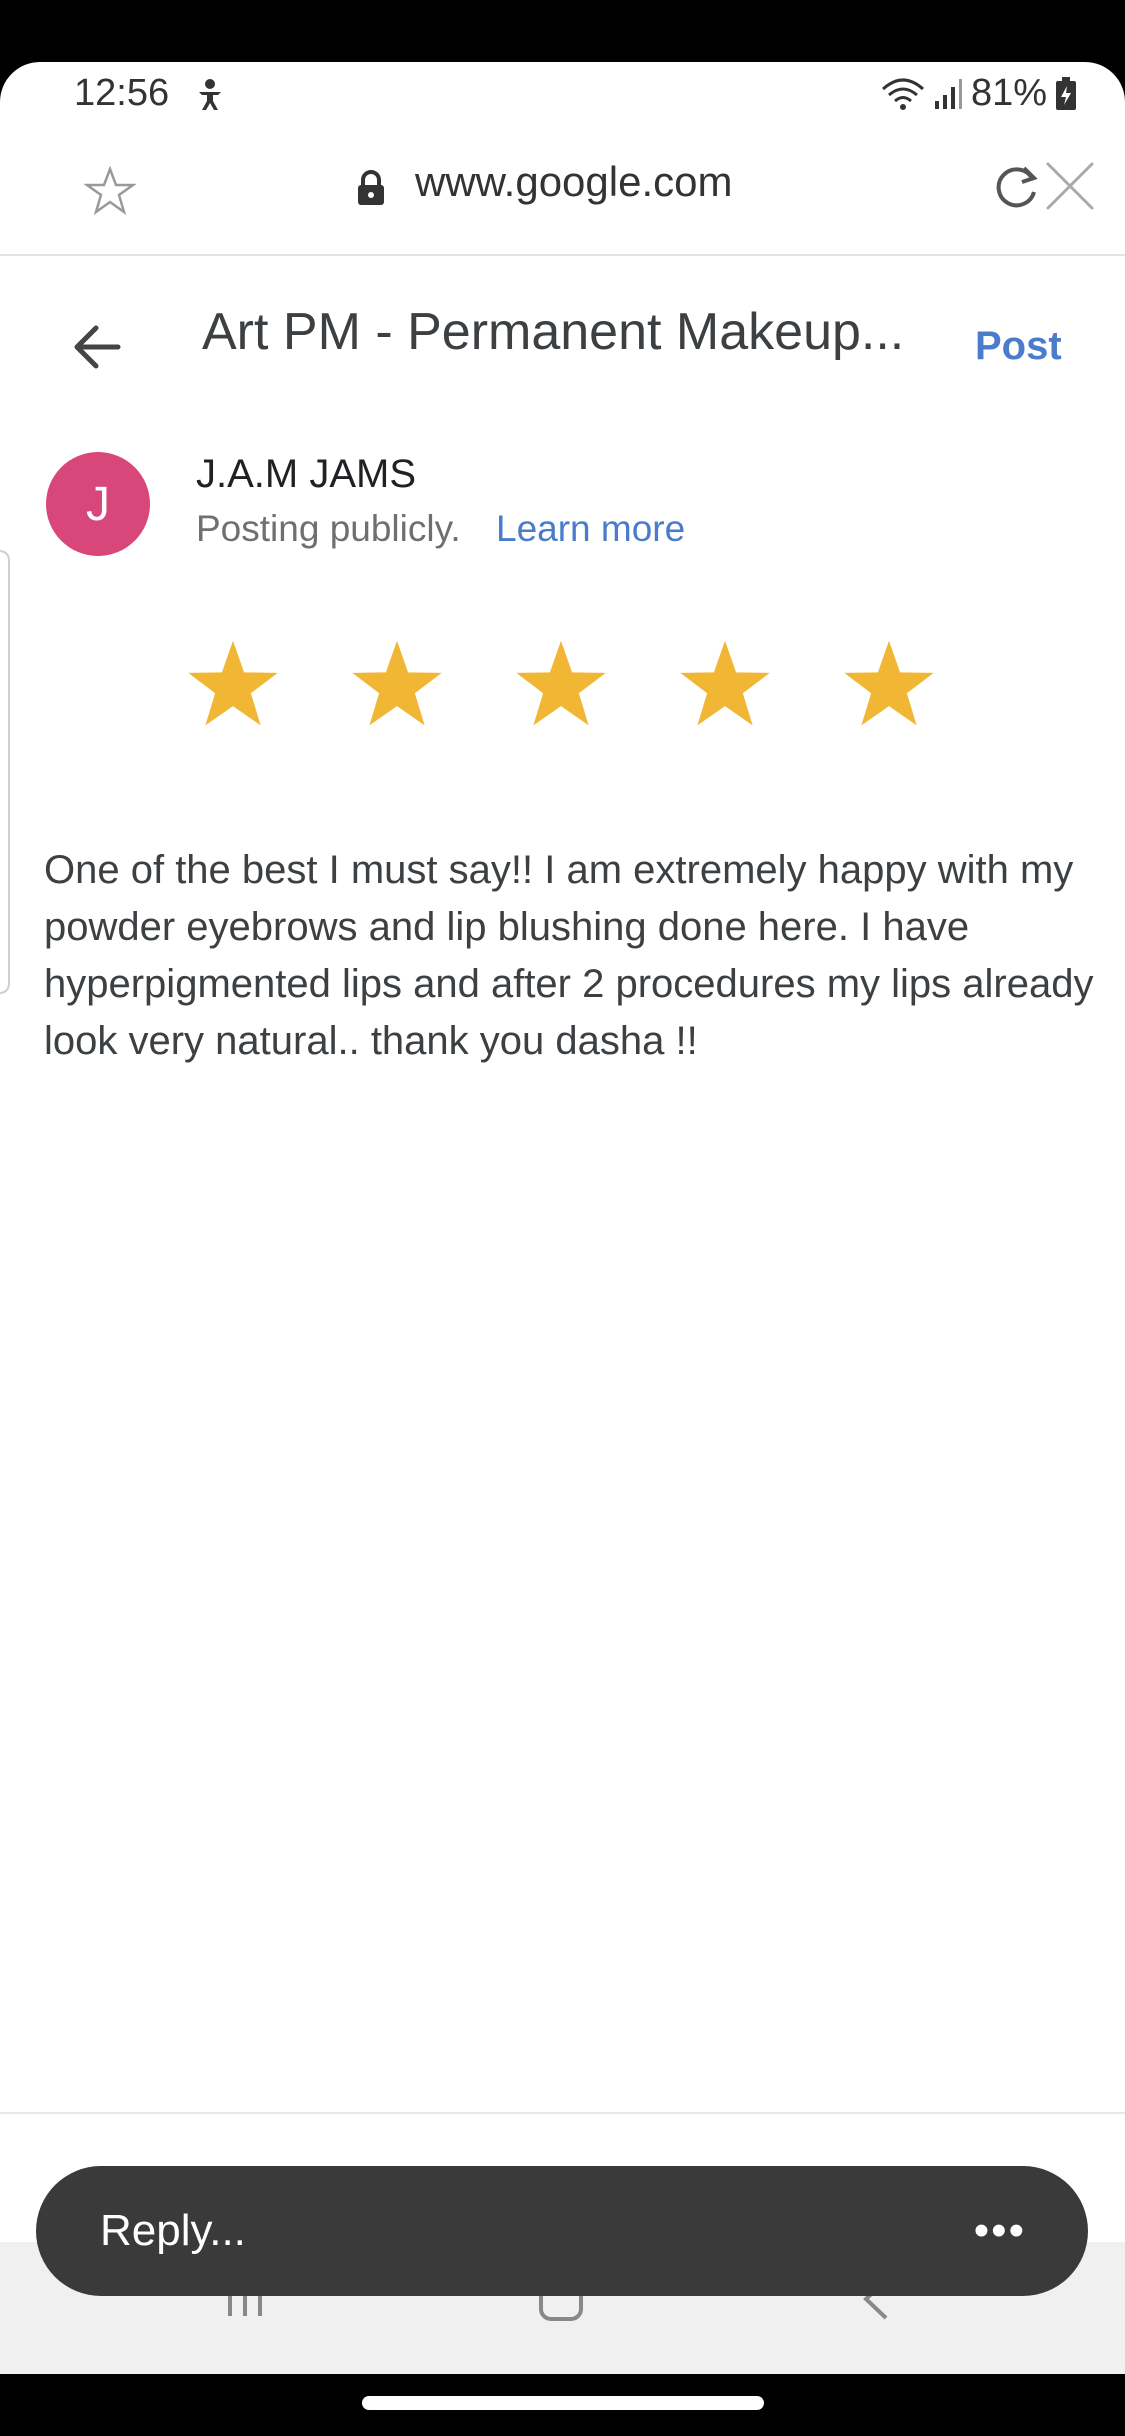 The height and width of the screenshot is (2436, 1125). What do you see at coordinates (562, 2231) in the screenshot?
I see `reply-bar: Reply... •••` at bounding box center [562, 2231].